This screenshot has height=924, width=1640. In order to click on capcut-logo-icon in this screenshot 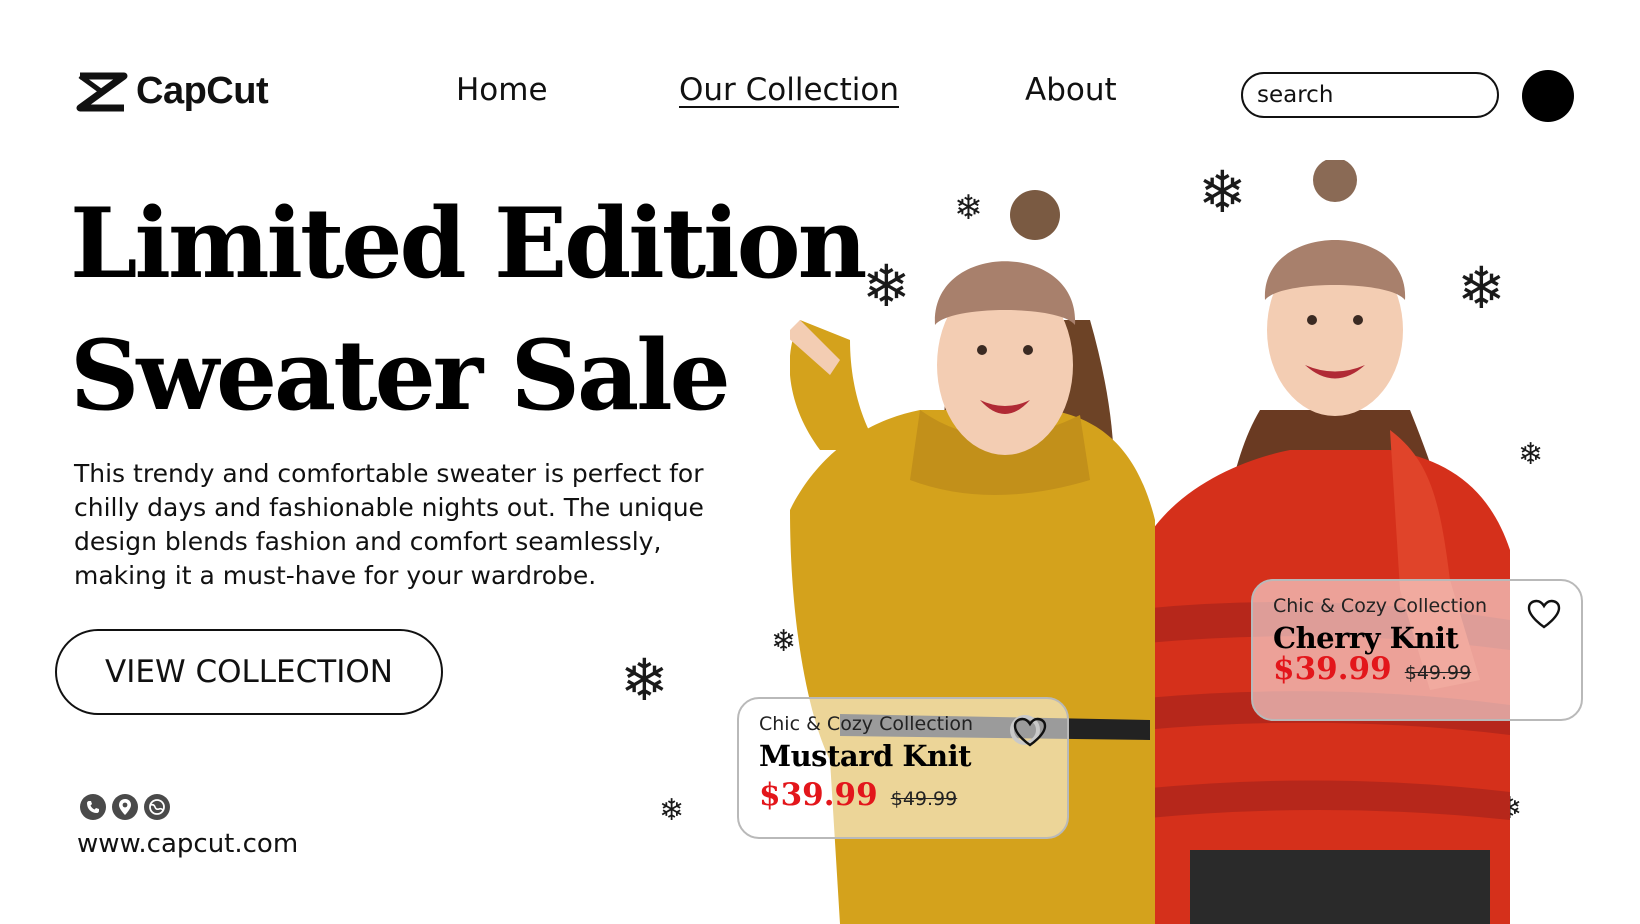, I will do `click(102, 91)`.